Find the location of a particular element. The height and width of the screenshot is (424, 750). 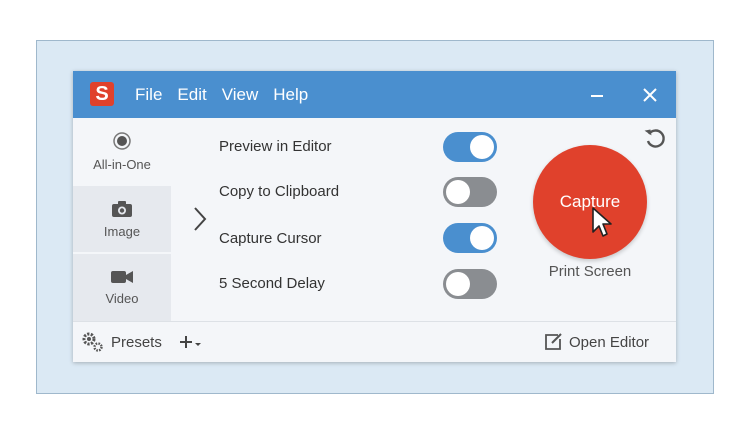

title-bar: S File Edit View Help is located at coordinates (374, 94).